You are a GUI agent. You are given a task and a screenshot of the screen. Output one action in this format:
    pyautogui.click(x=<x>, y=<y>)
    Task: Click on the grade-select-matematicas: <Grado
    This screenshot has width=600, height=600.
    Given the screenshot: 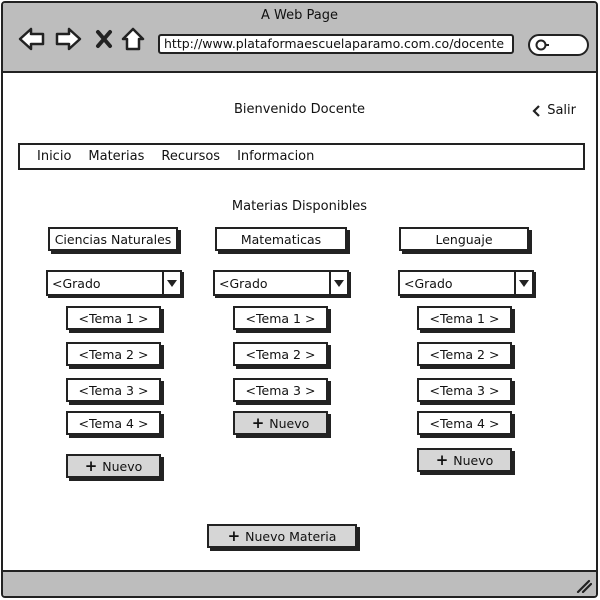 What is the action you would take?
    pyautogui.click(x=281, y=283)
    